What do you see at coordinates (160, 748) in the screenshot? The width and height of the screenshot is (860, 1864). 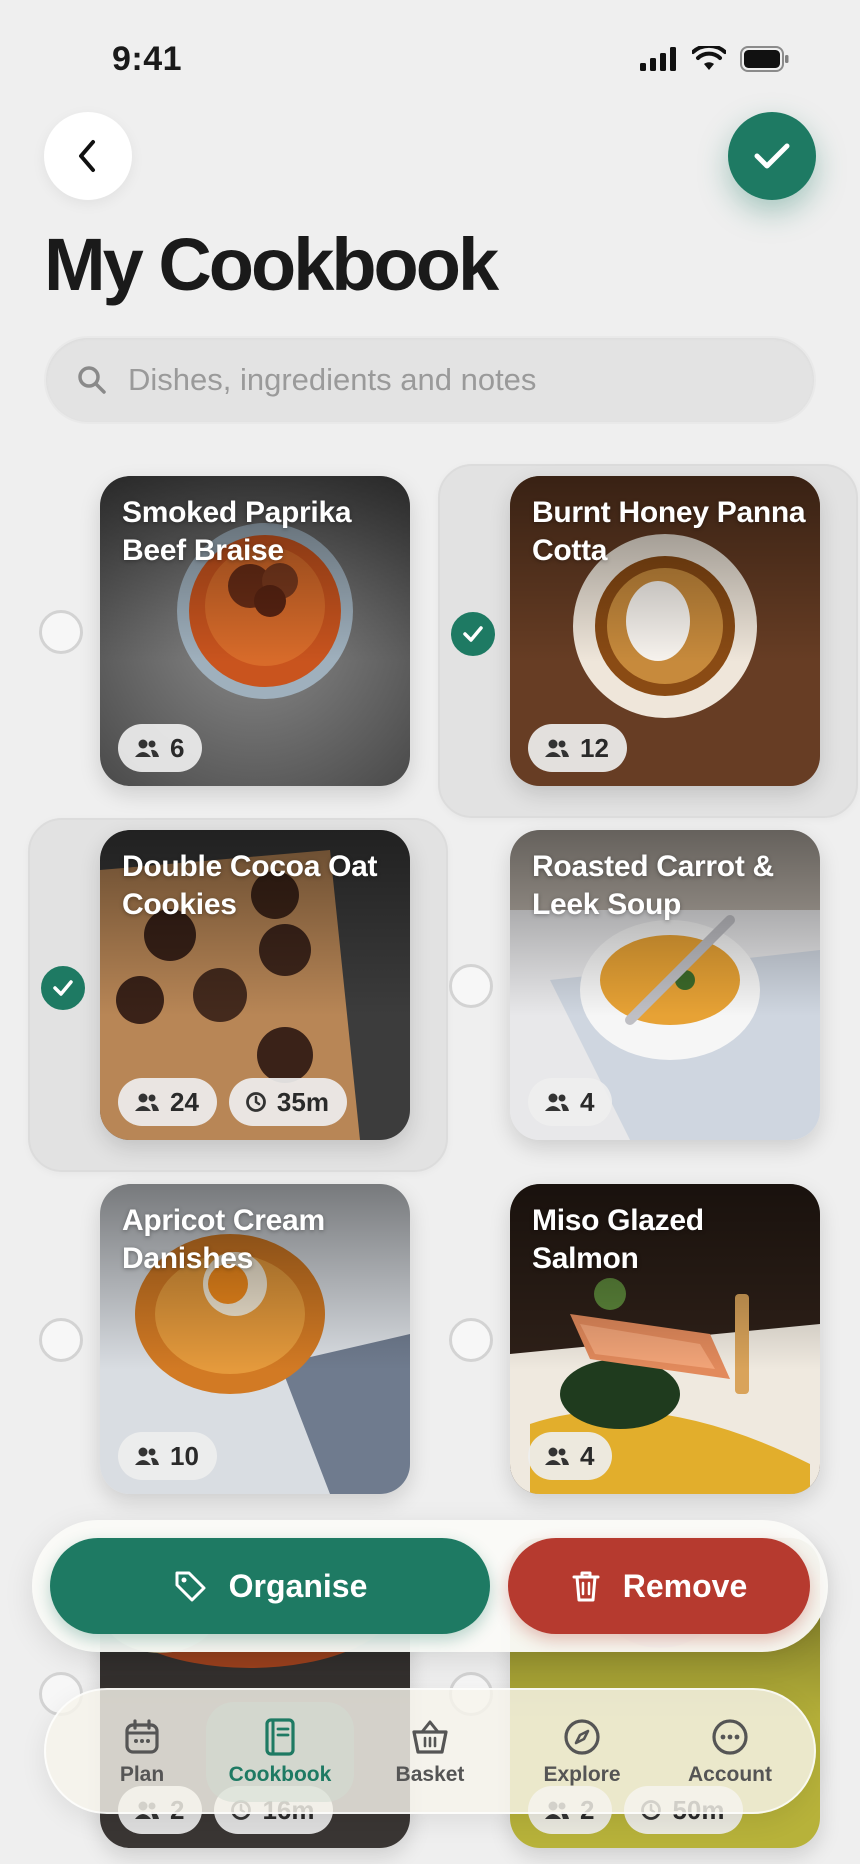 I see `servings-badge: 6` at bounding box center [160, 748].